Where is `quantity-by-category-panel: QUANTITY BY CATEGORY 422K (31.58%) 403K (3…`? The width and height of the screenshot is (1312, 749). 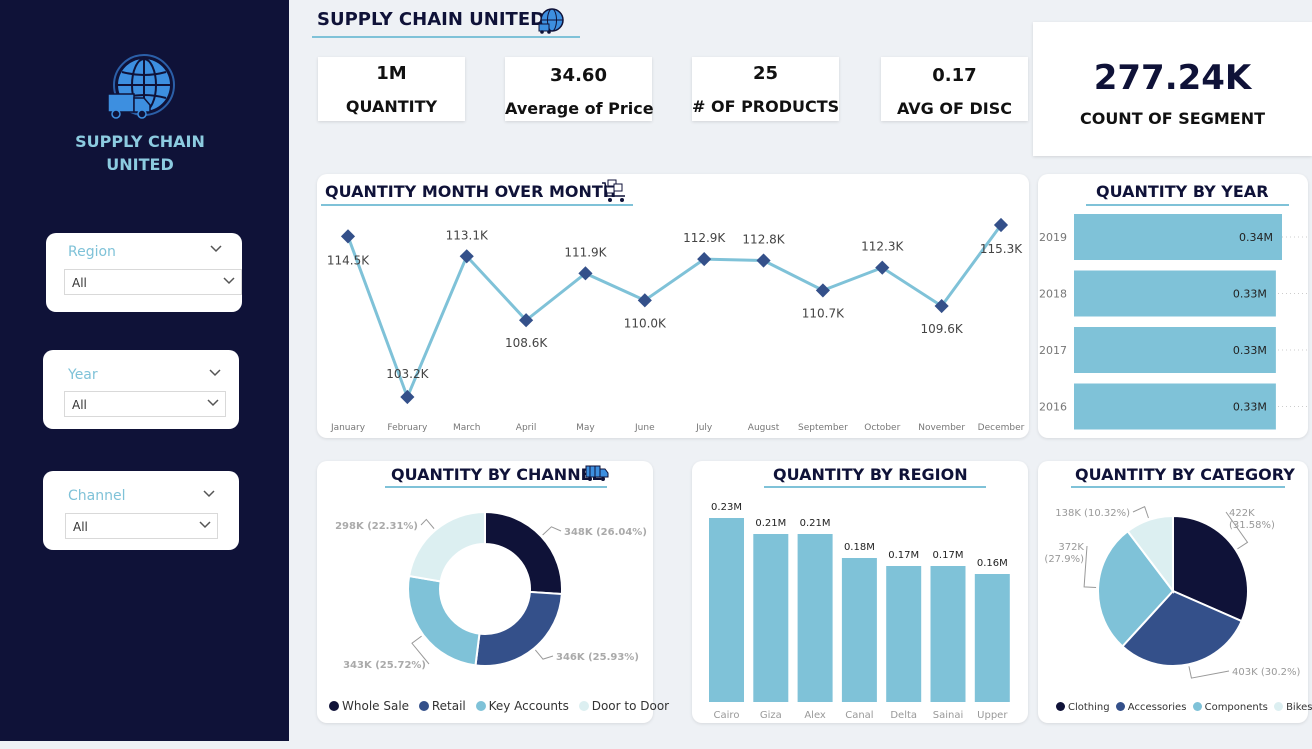
quantity-by-category-panel: QUANTITY BY CATEGORY 422K (31.58%) 403K (3… is located at coordinates (1175, 592).